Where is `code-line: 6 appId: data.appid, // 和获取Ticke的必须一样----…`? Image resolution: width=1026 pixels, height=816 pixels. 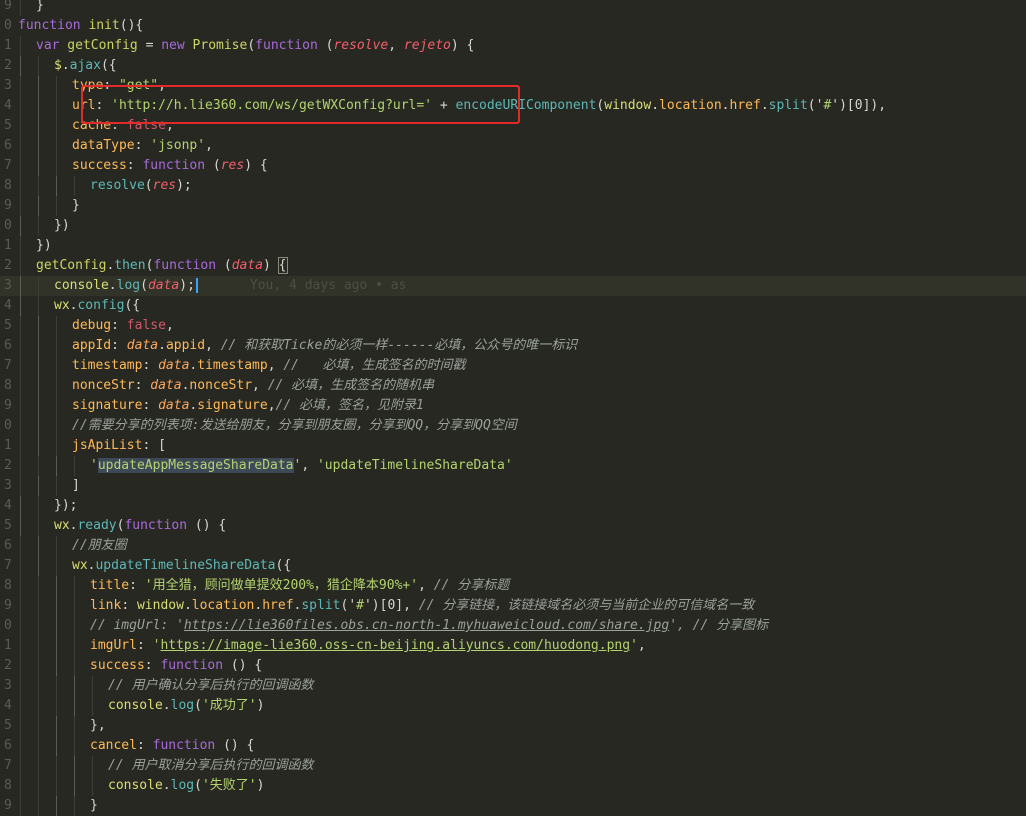 code-line: 6 appId: data.appid, // 和获取Ticke的必须一样----… is located at coordinates (513, 346).